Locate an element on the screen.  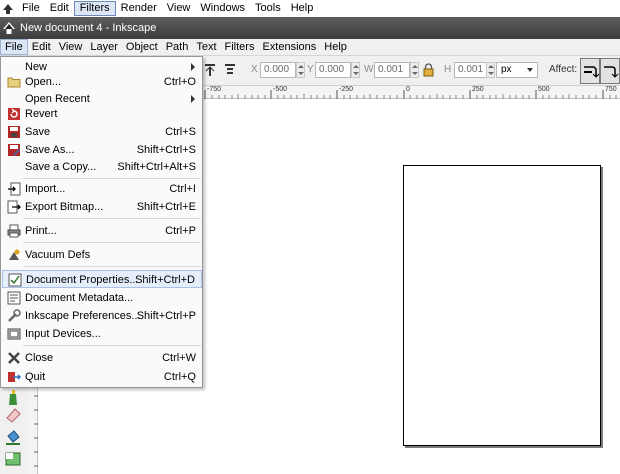
w-input: 0.001 is located at coordinates (392, 70).